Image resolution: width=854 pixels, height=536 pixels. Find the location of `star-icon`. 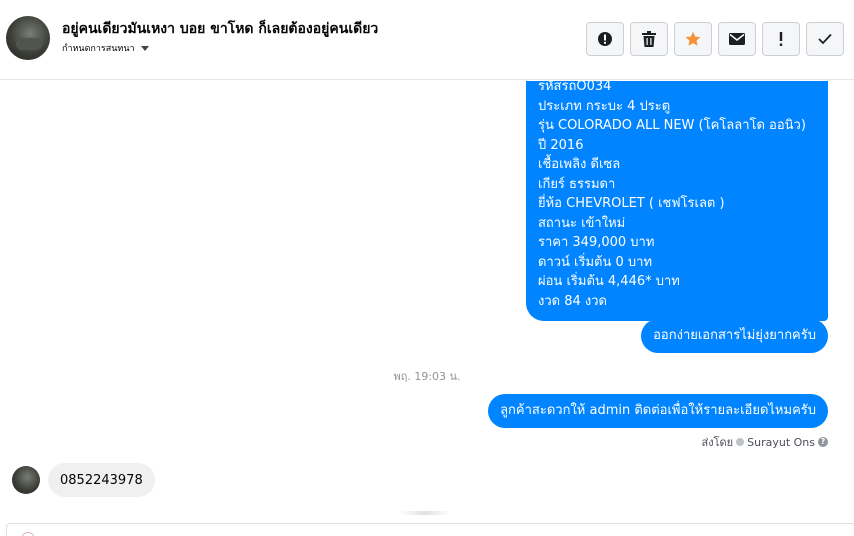

star-icon is located at coordinates (693, 38).